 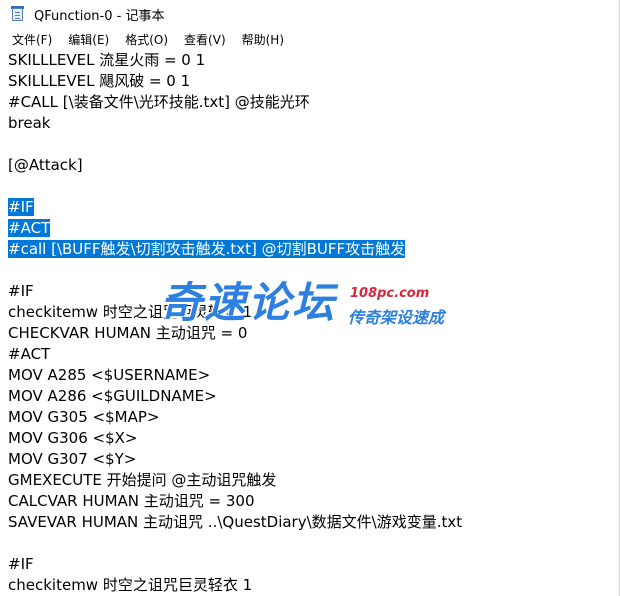 I want to click on line-text: break, so click(x=29, y=123).